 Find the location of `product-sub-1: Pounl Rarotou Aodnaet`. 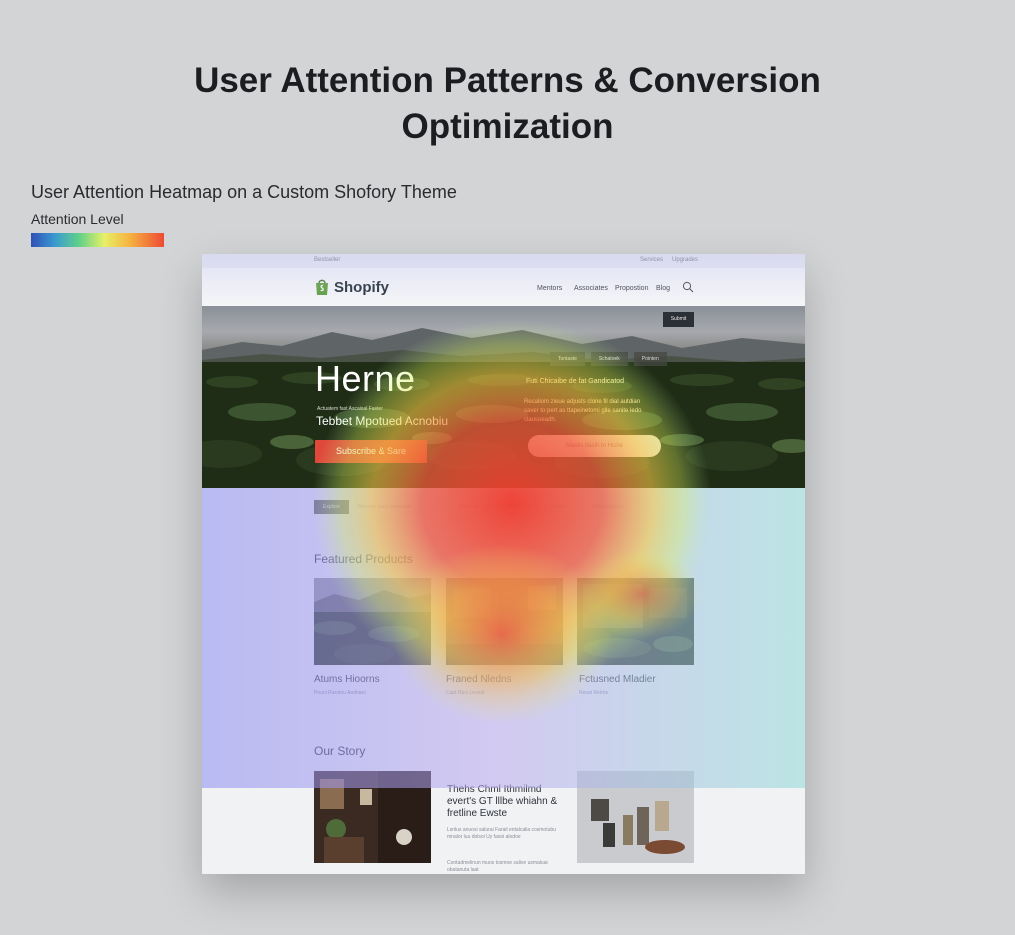

product-sub-1: Pounl Rarotou Aodnaet is located at coordinates (340, 693).